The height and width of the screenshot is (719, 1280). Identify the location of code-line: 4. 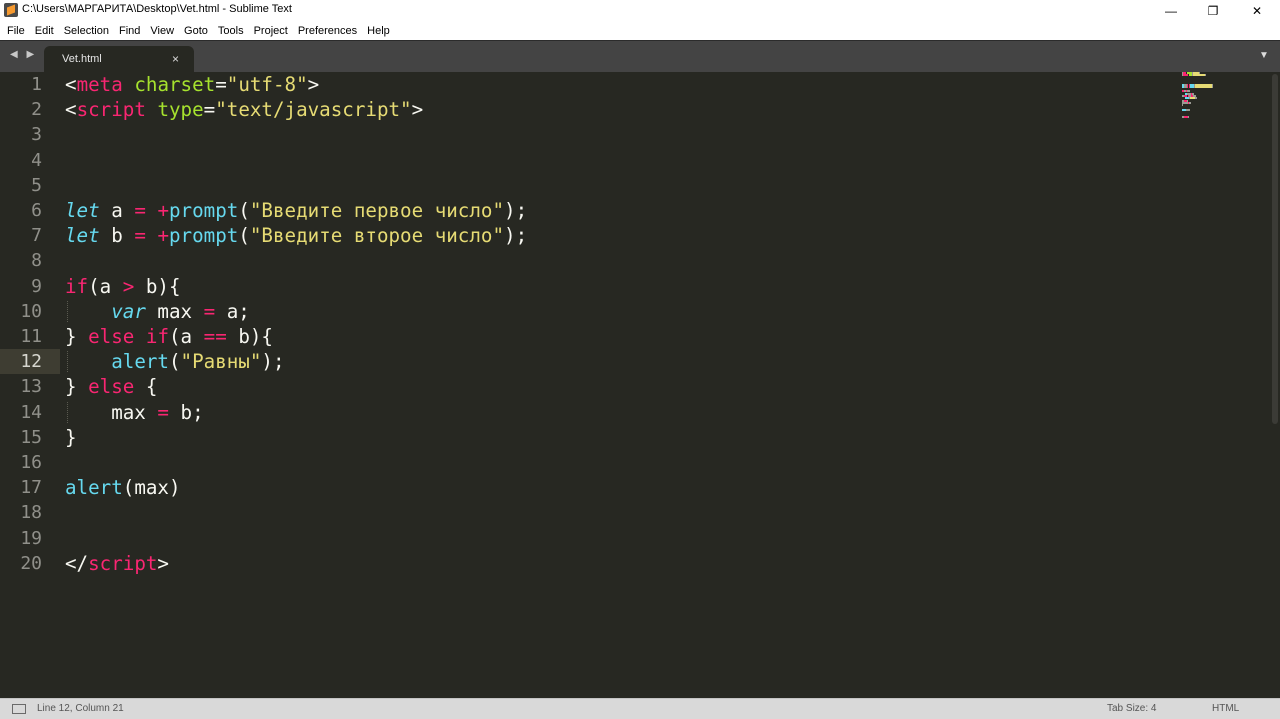
(635, 160).